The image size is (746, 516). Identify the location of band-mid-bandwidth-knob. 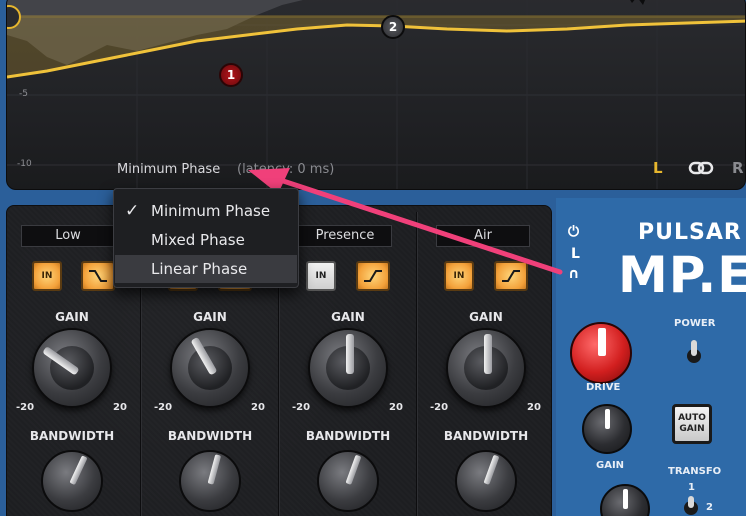
(210, 481).